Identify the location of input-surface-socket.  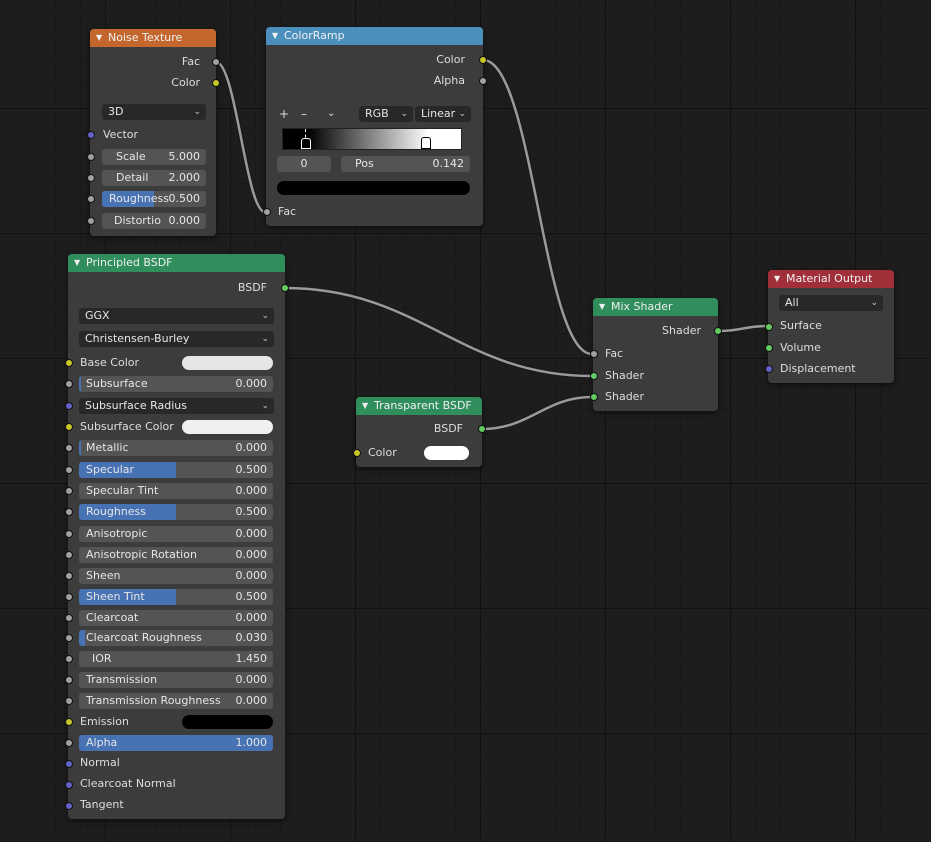
(769, 327).